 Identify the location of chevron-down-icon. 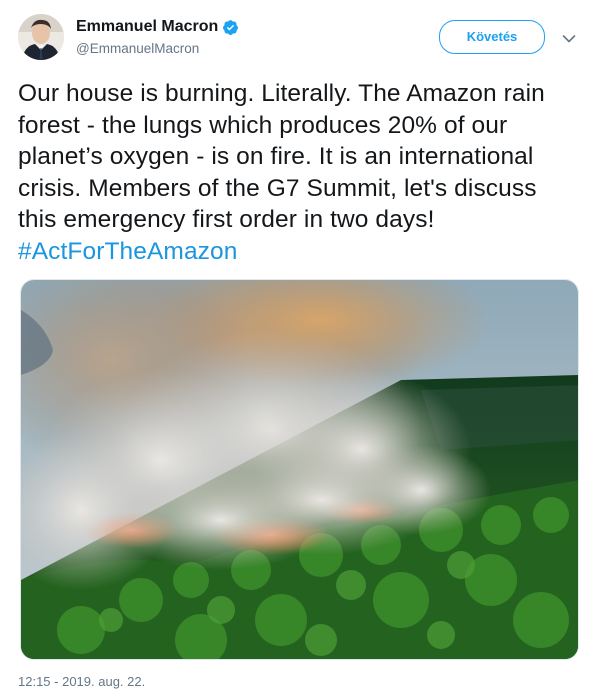
(569, 37).